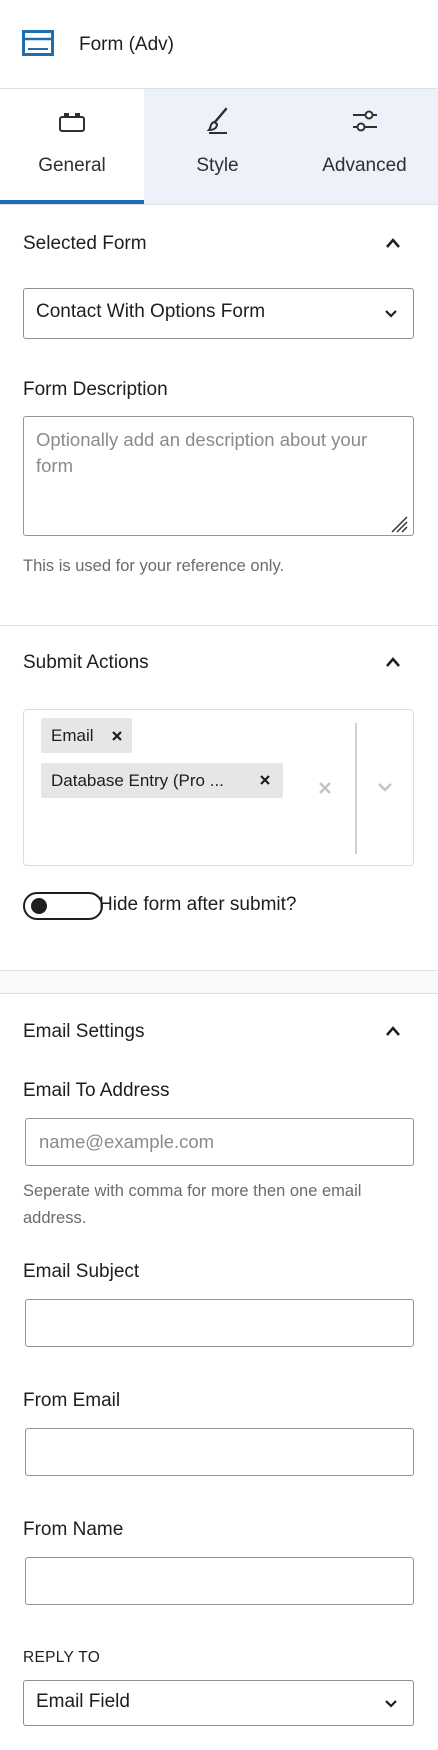 Image resolution: width=438 pixels, height=1750 pixels. Describe the element at coordinates (62, 1657) in the screenshot. I see `reply-to-label: REPLY TO` at that location.